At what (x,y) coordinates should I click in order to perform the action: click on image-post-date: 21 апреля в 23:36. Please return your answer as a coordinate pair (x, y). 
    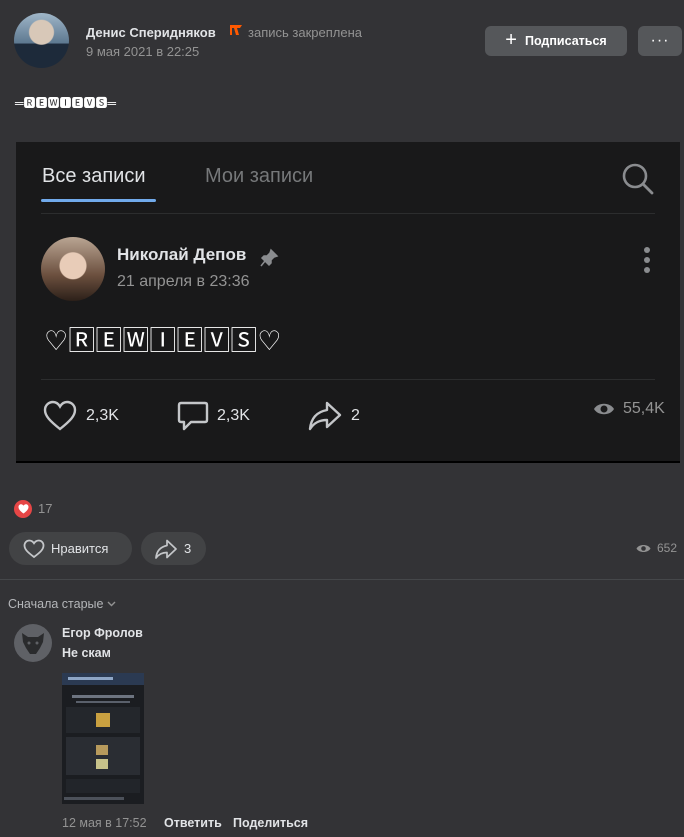
    Looking at the image, I should click on (183, 281).